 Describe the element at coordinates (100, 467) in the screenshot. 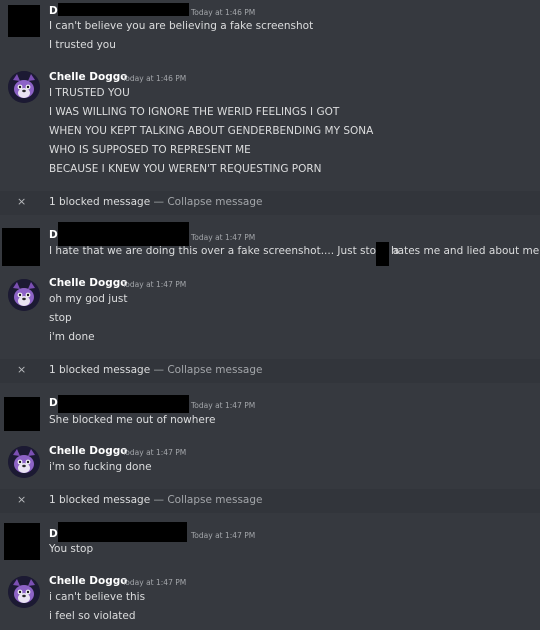

I see `message-text: i'm so fucking done` at that location.